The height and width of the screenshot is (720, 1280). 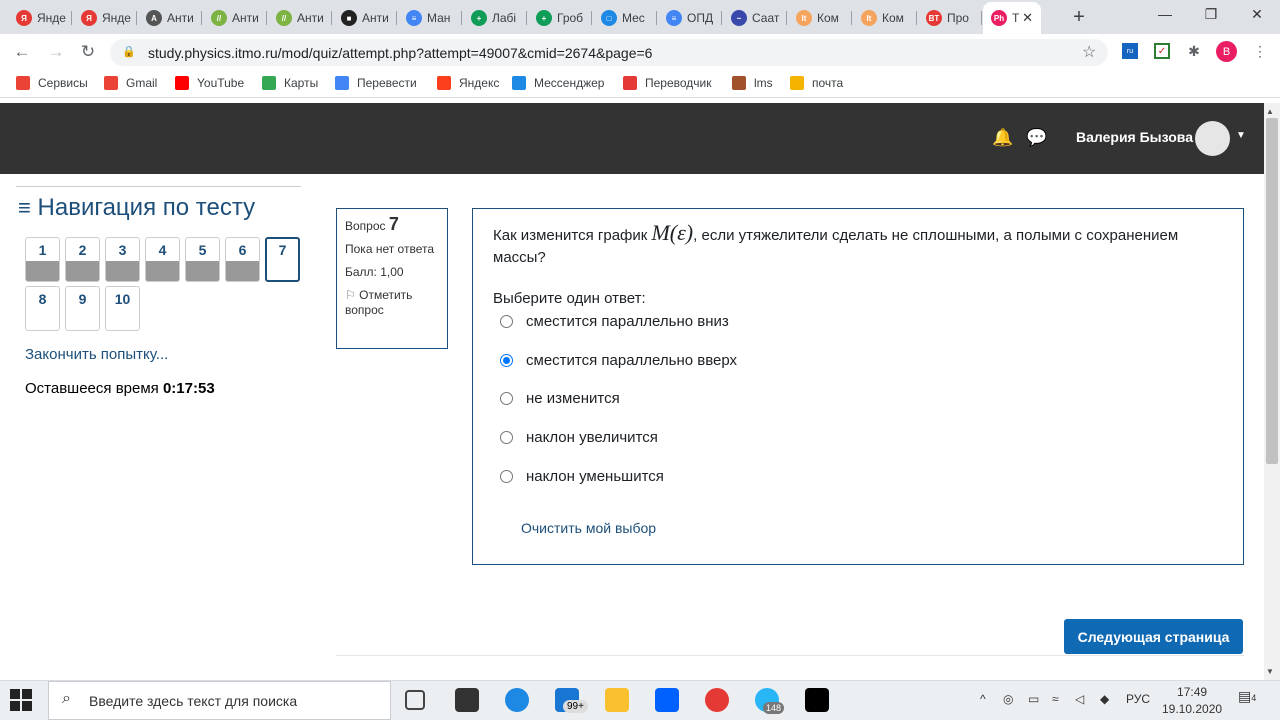 I want to click on extension-icon: ru, so click(x=1130, y=51).